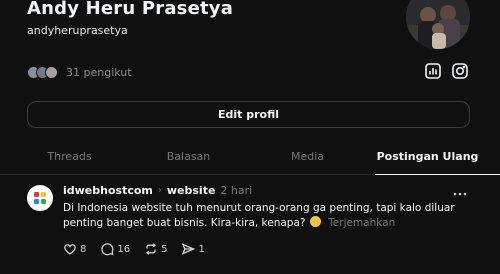  I want to click on post-topic: website, so click(191, 190).